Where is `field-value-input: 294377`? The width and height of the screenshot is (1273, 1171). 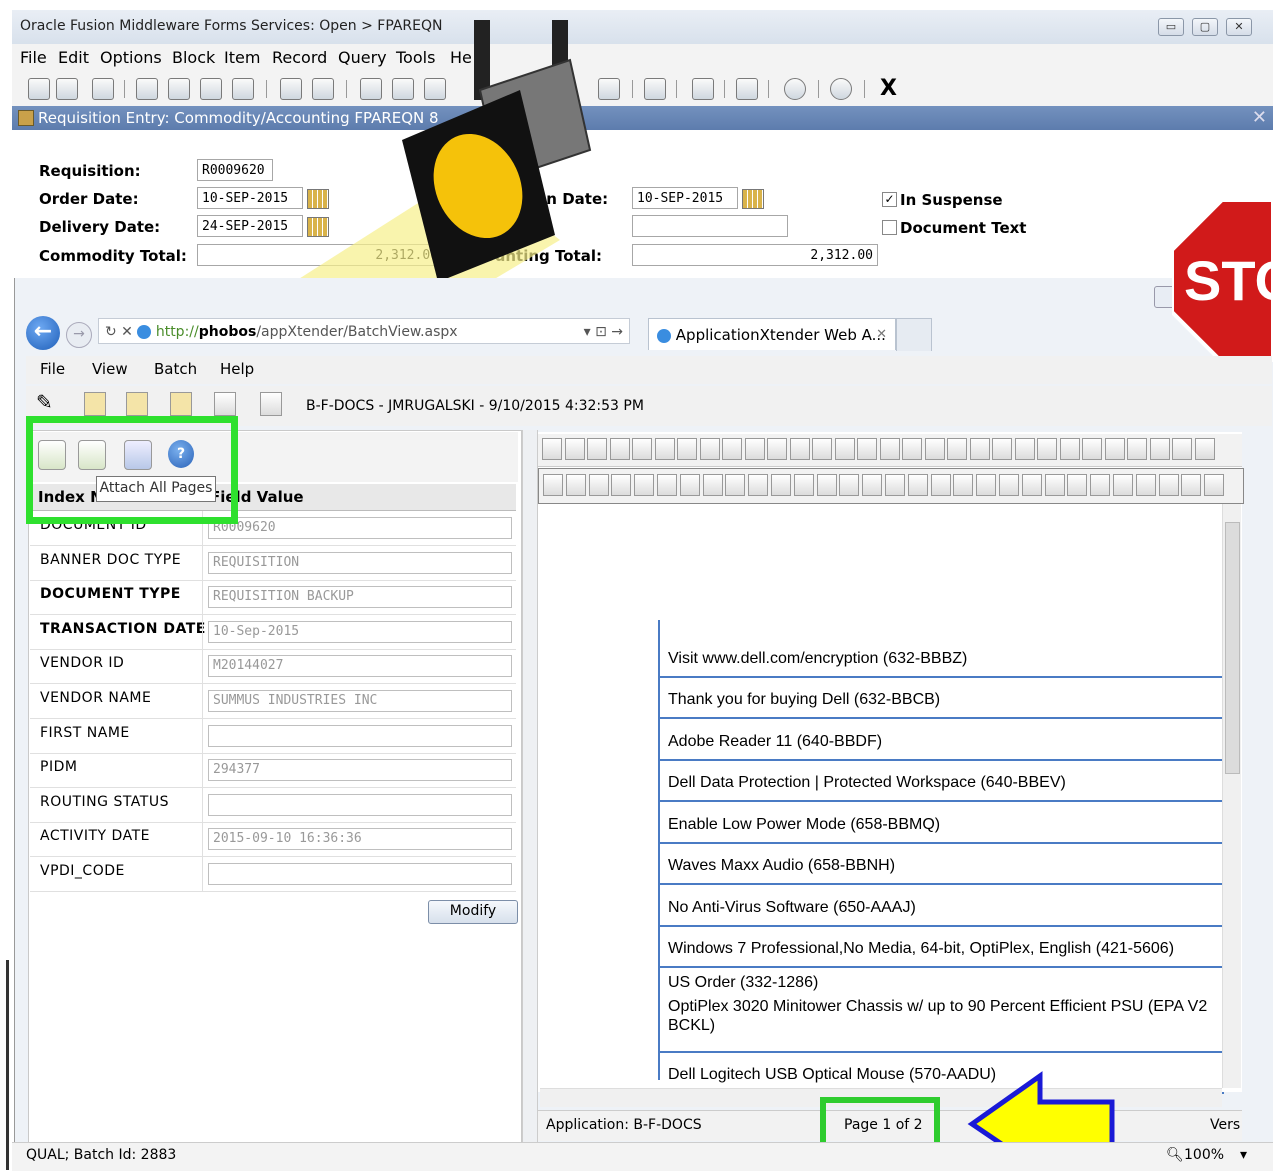 field-value-input: 294377 is located at coordinates (360, 770).